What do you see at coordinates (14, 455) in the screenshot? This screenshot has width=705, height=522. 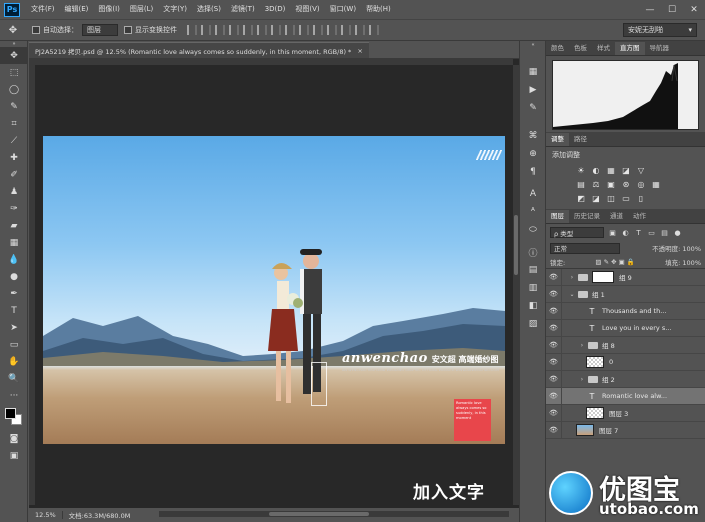 I see `screen-mode-icon: ▣` at bounding box center [14, 455].